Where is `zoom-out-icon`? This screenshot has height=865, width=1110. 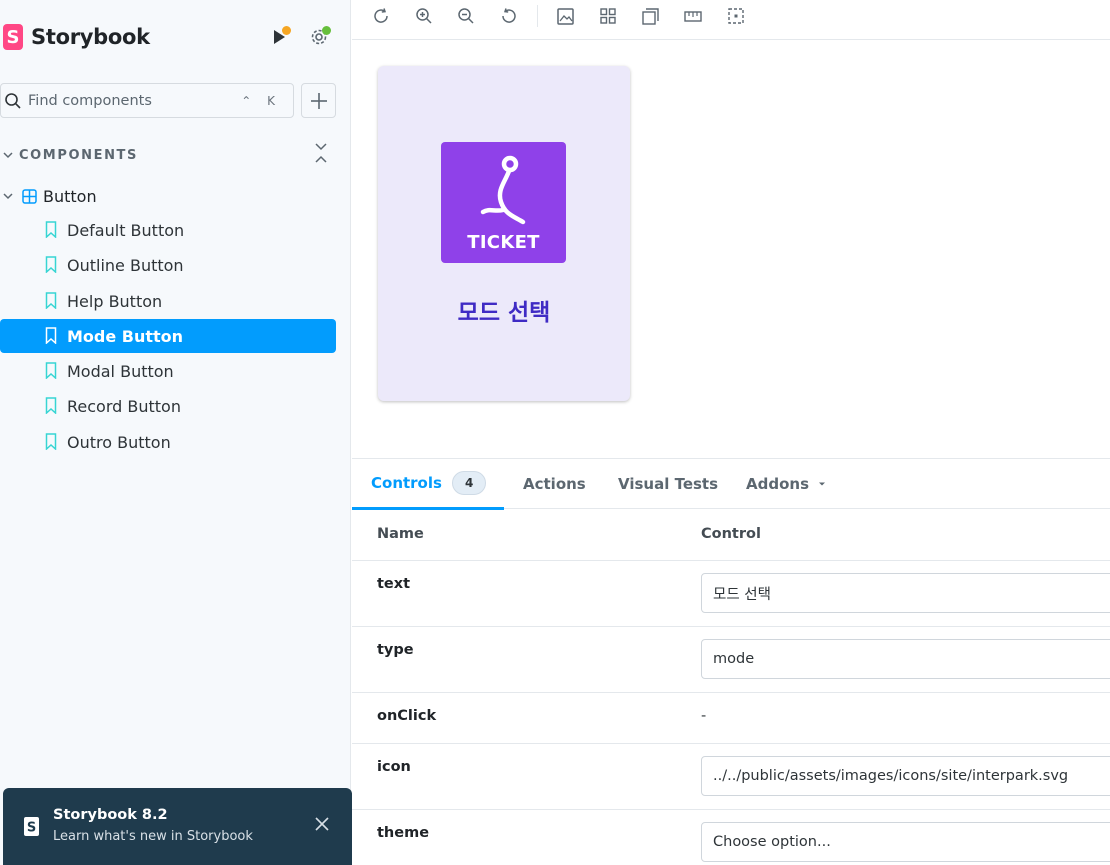 zoom-out-icon is located at coordinates (466, 16).